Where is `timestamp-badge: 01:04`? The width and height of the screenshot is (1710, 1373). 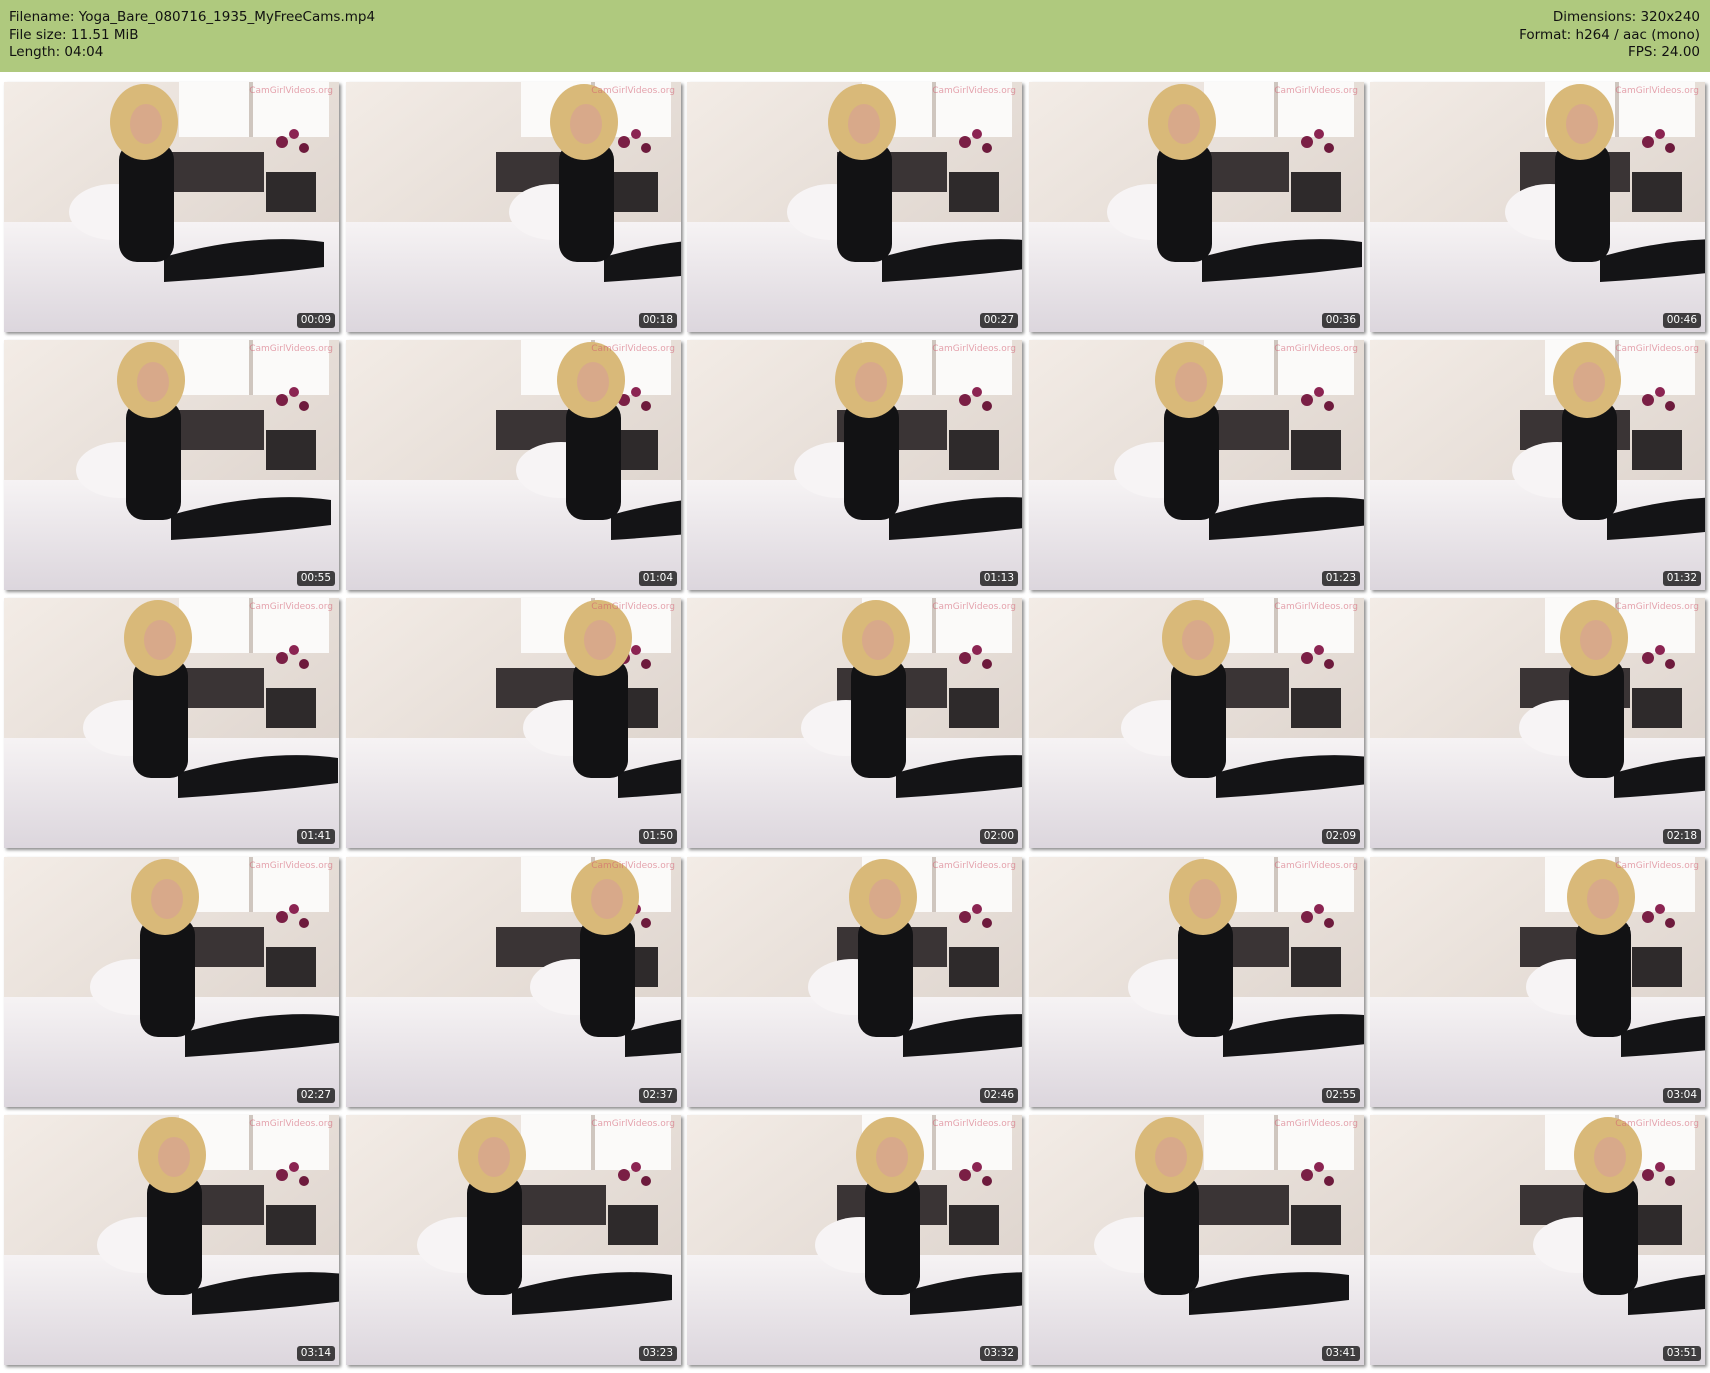 timestamp-badge: 01:04 is located at coordinates (657, 578).